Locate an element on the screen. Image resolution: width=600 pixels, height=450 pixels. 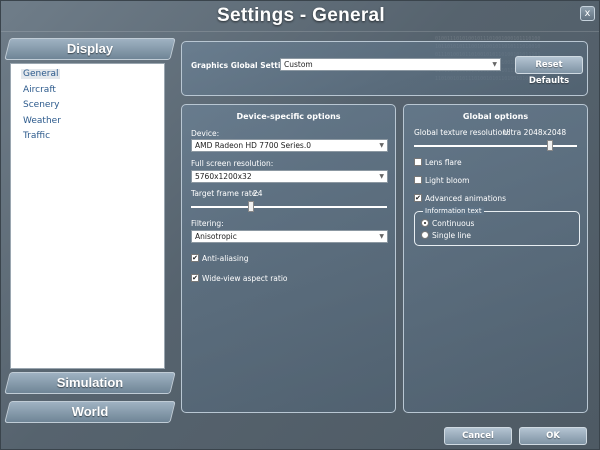
window-title: Settings - General is located at coordinates (301, 15).